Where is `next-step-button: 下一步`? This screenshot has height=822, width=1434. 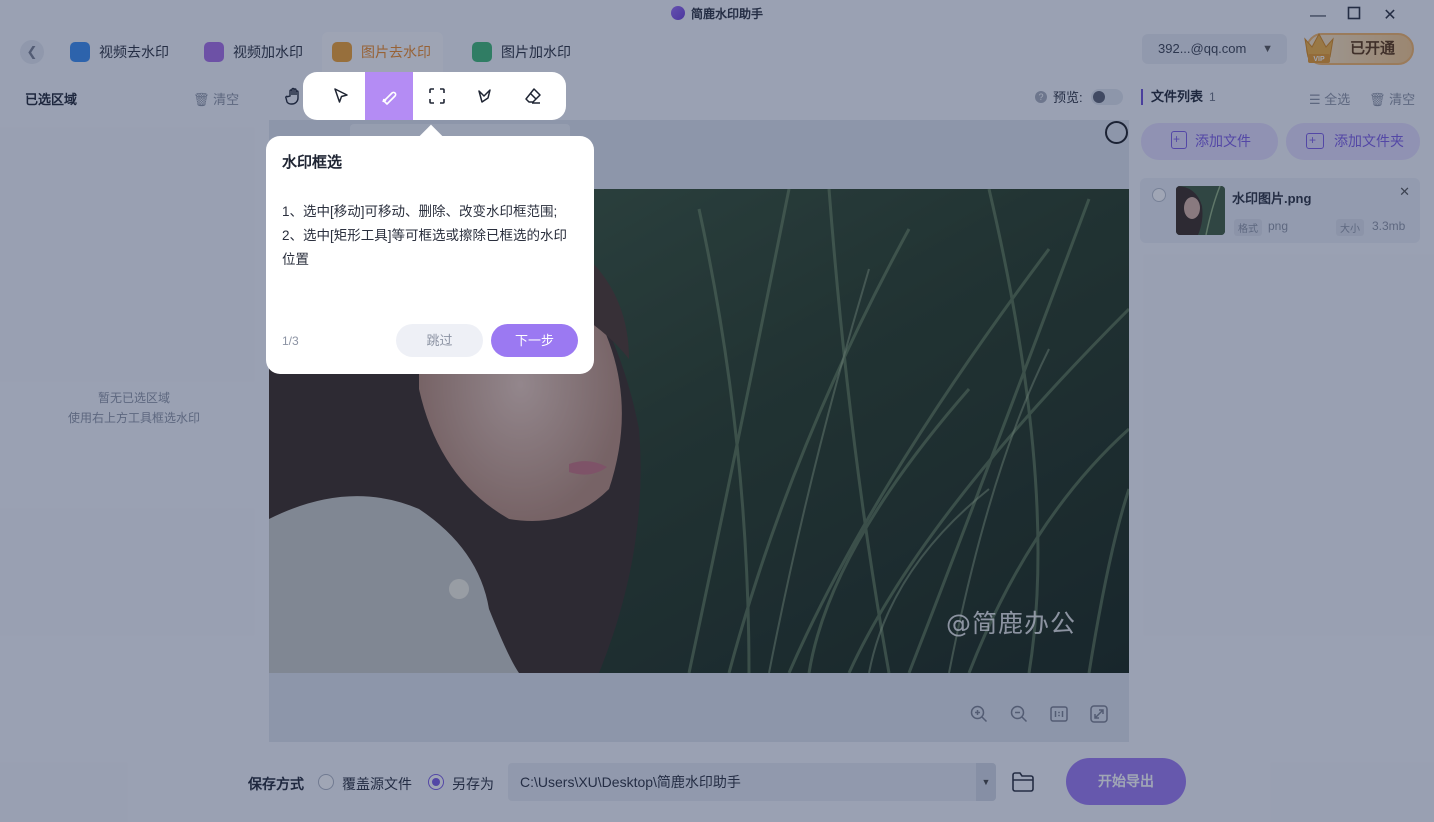 next-step-button: 下一步 is located at coordinates (534, 340).